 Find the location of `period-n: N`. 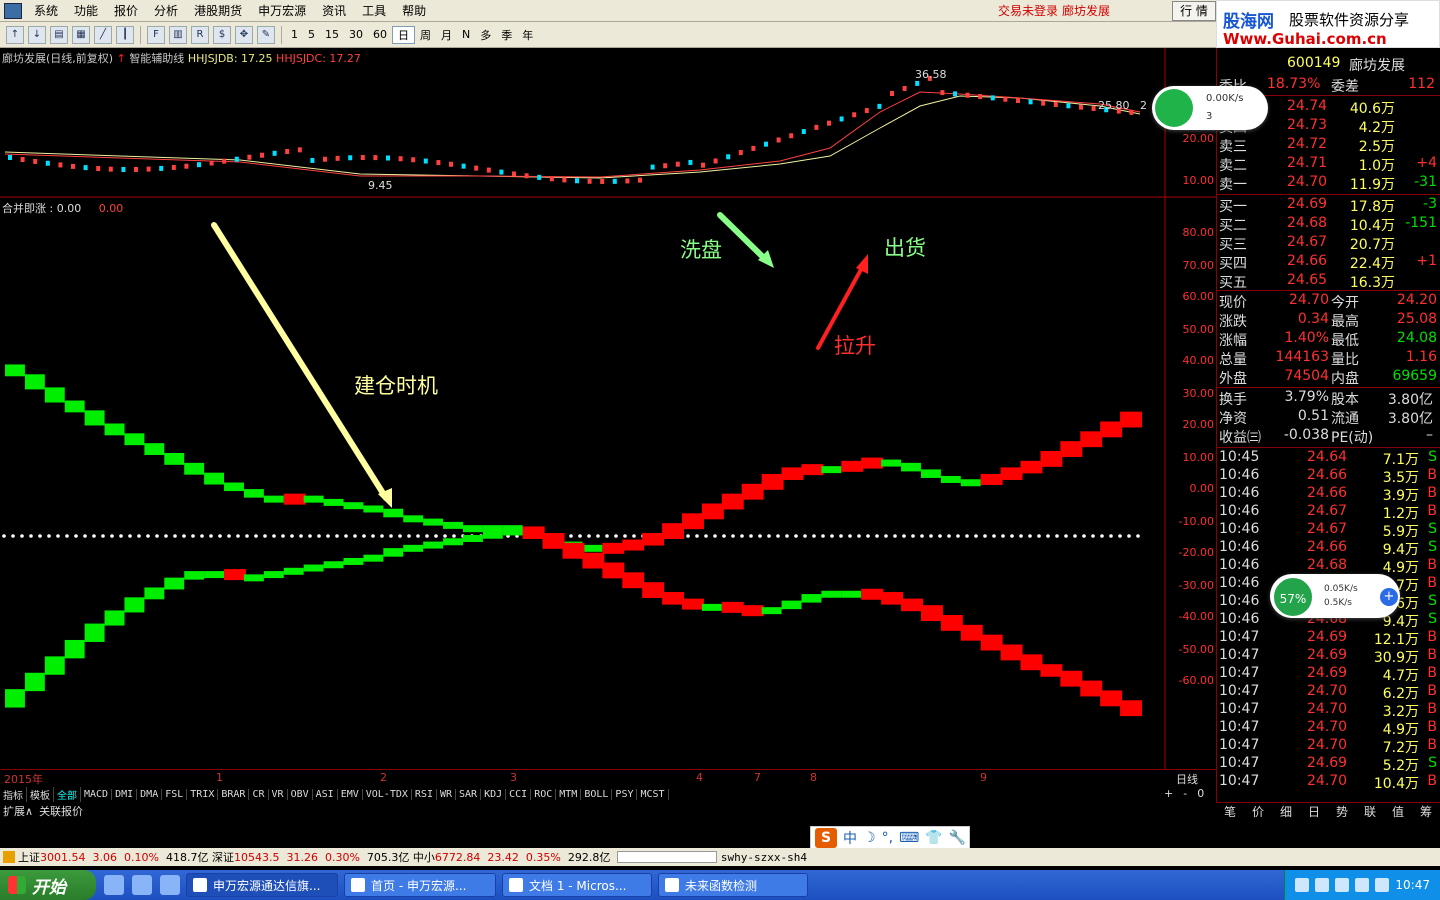

period-n: N is located at coordinates (466, 34).